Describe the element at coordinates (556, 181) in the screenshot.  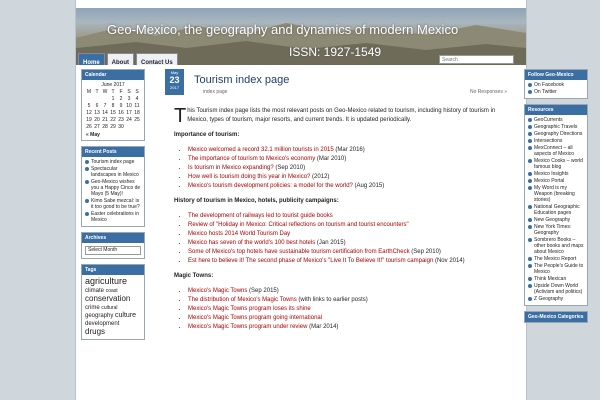
I see `resource-link: Mexico Portal` at that location.